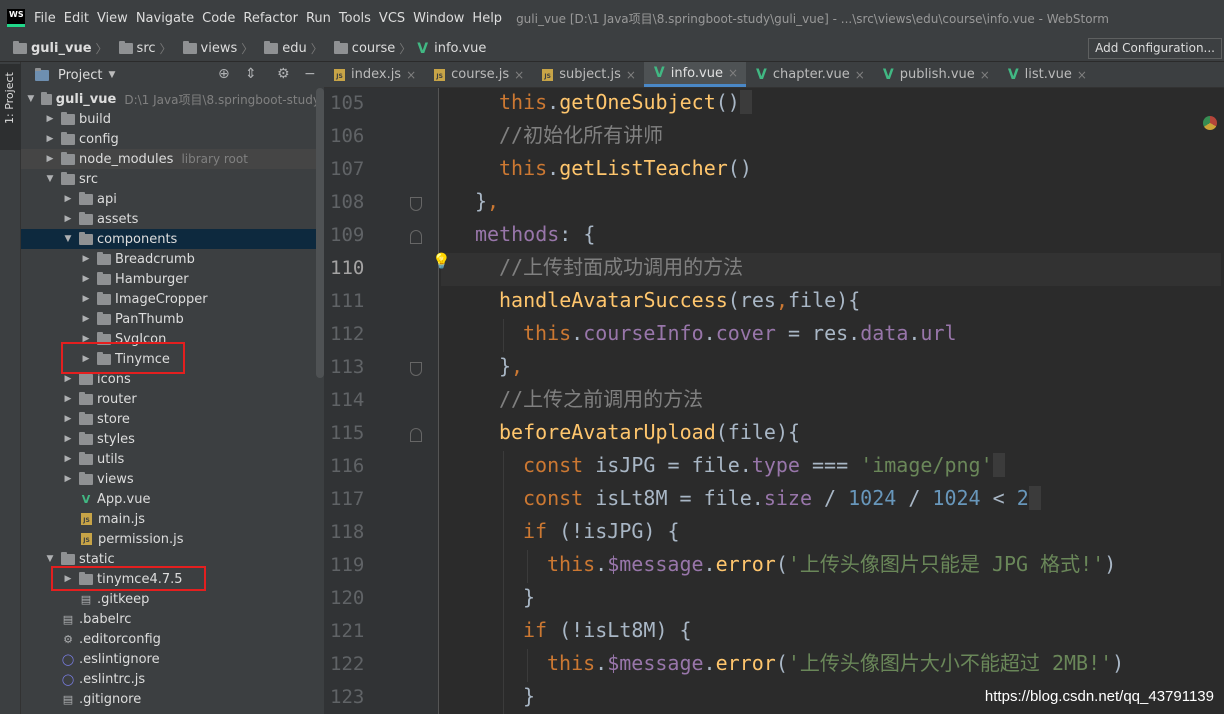 This screenshot has width=1224, height=714. I want to click on breadcrumb-item: Vinfo.vue, so click(451, 49).